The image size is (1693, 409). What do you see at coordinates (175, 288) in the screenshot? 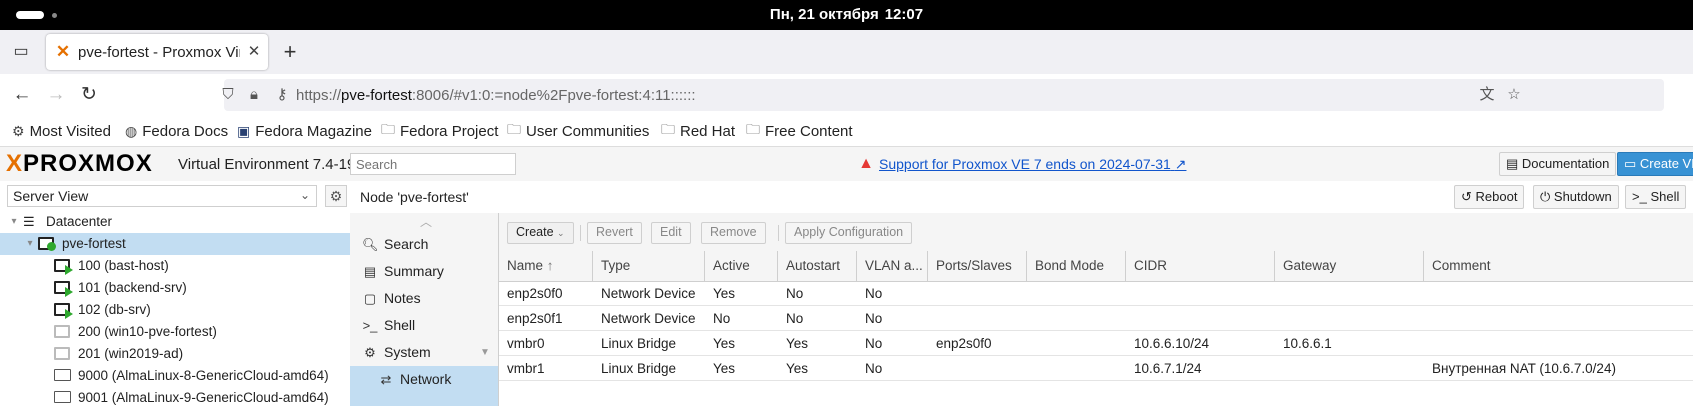
I see `tree-node-vm-101: 101 (backend-srv)` at bounding box center [175, 288].